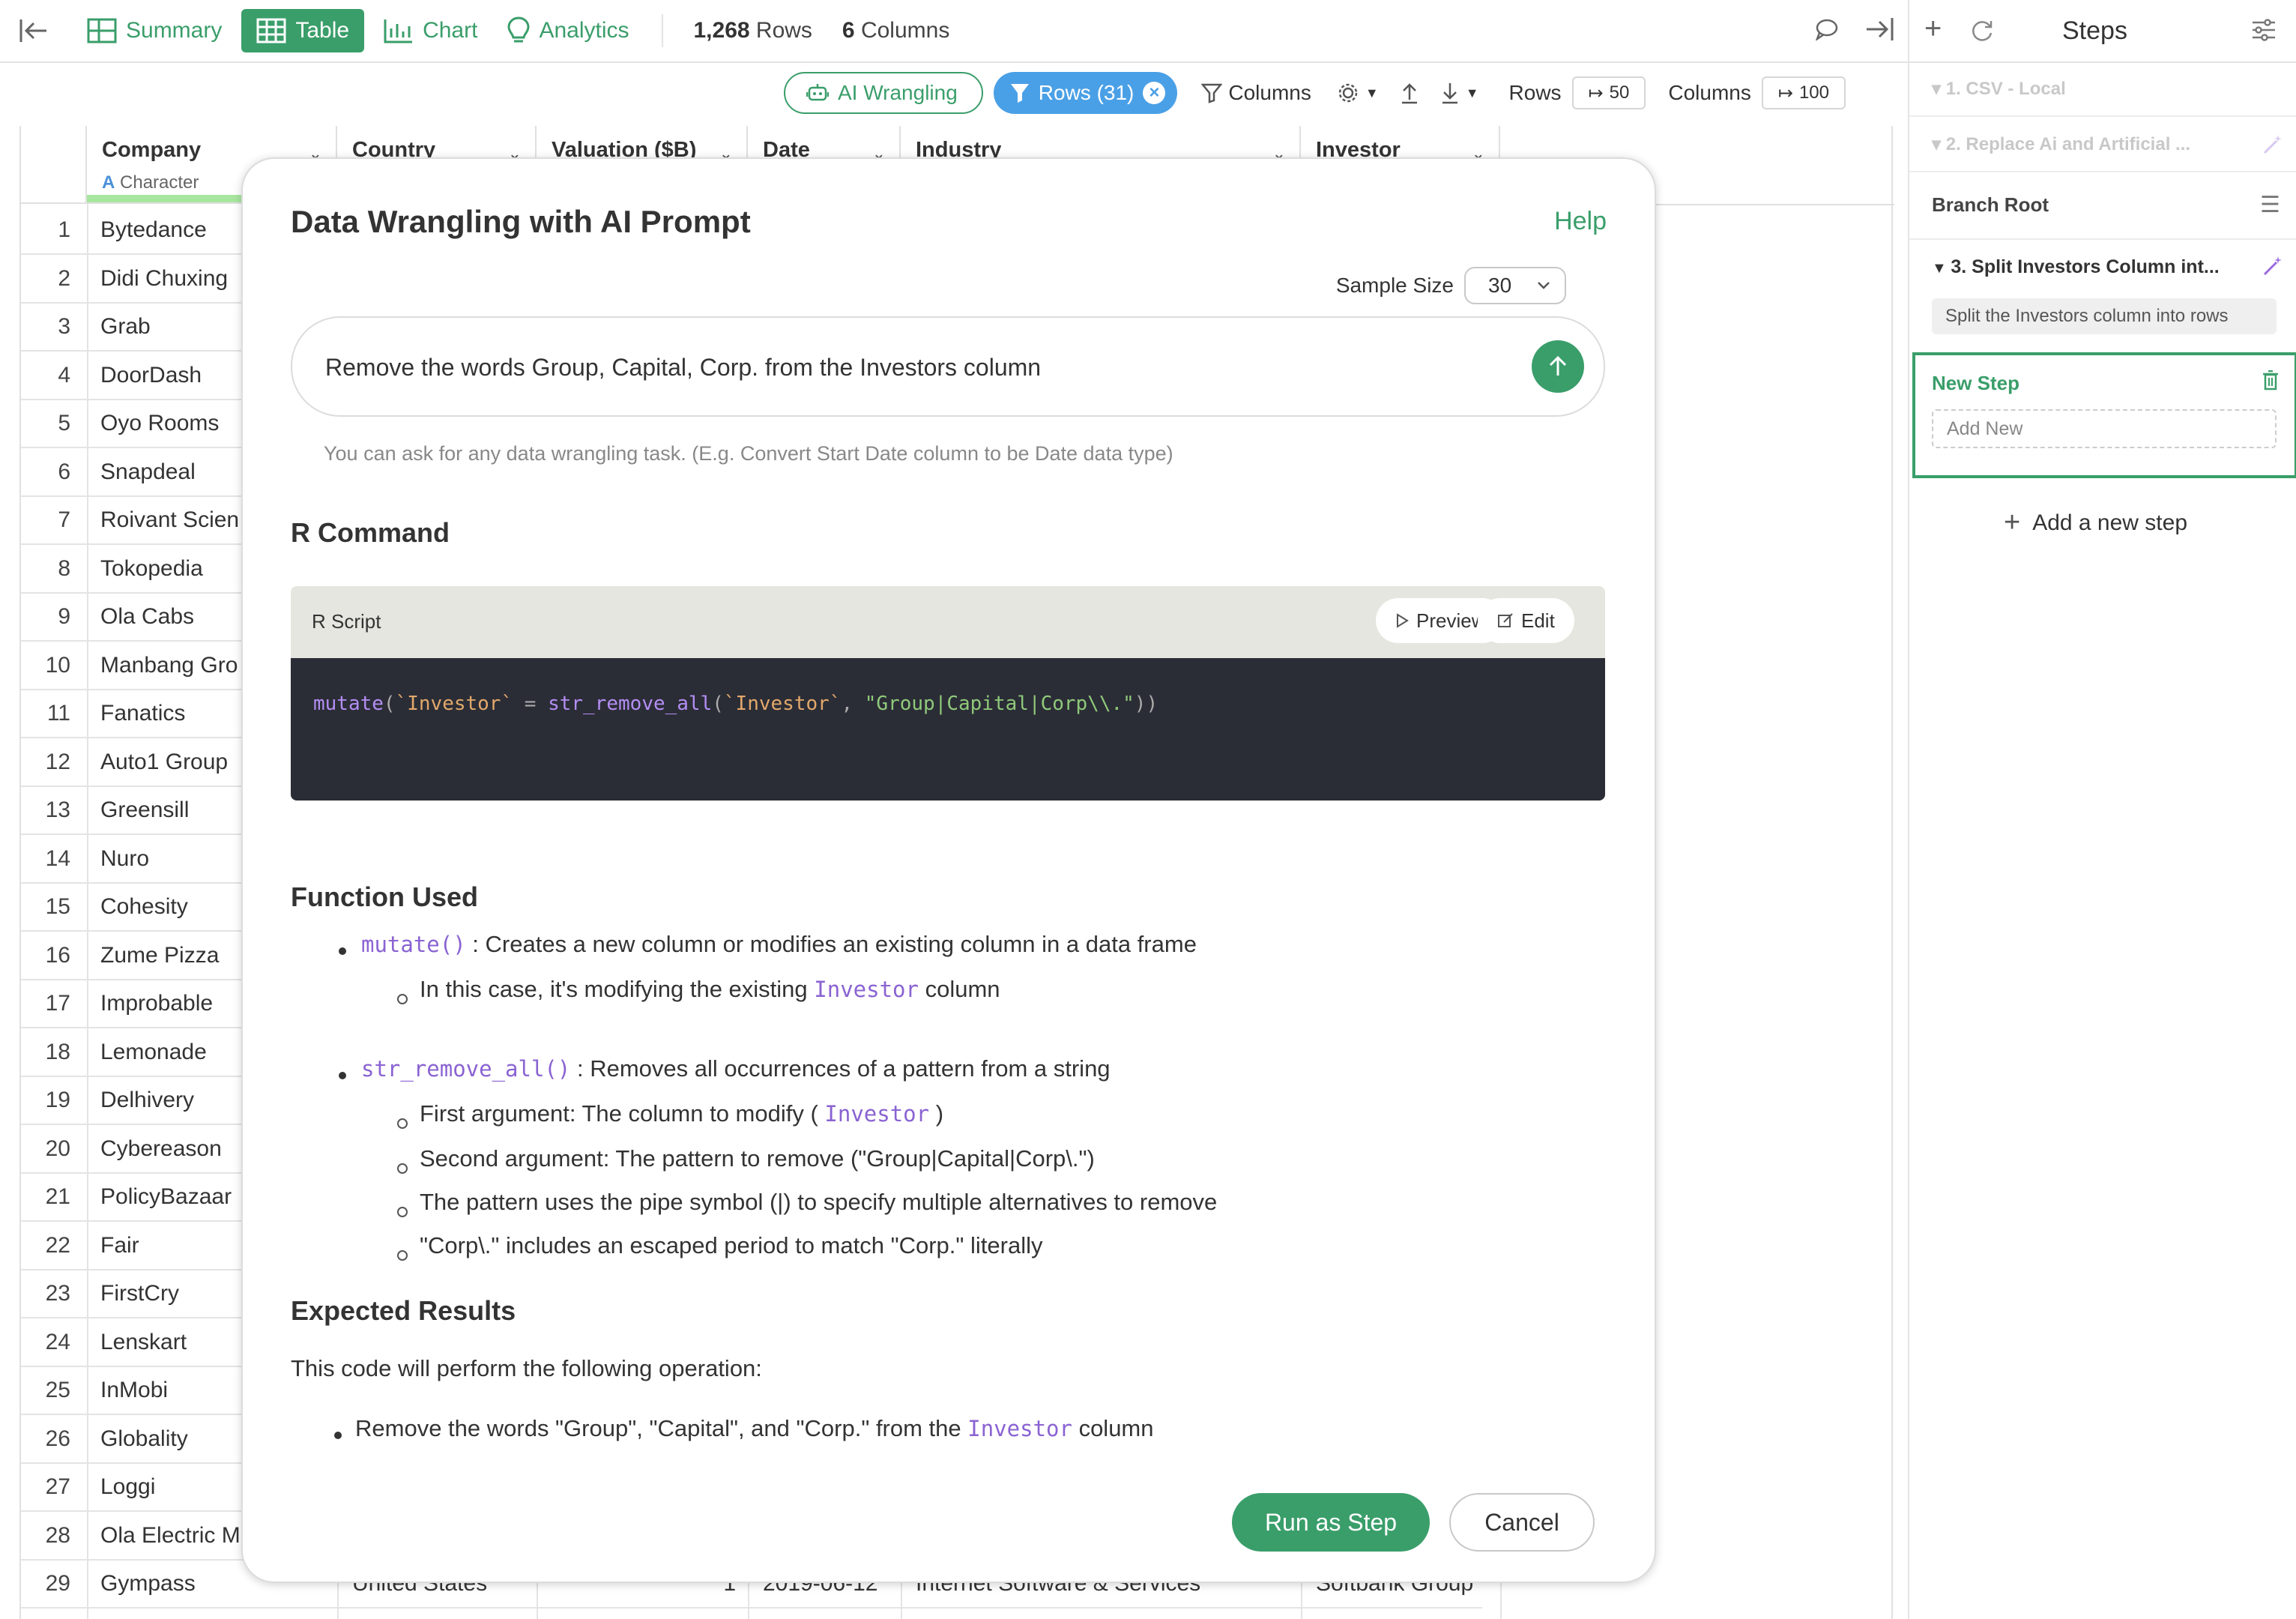 This screenshot has width=2296, height=1619. What do you see at coordinates (1827, 31) in the screenshot?
I see `comment-icon` at bounding box center [1827, 31].